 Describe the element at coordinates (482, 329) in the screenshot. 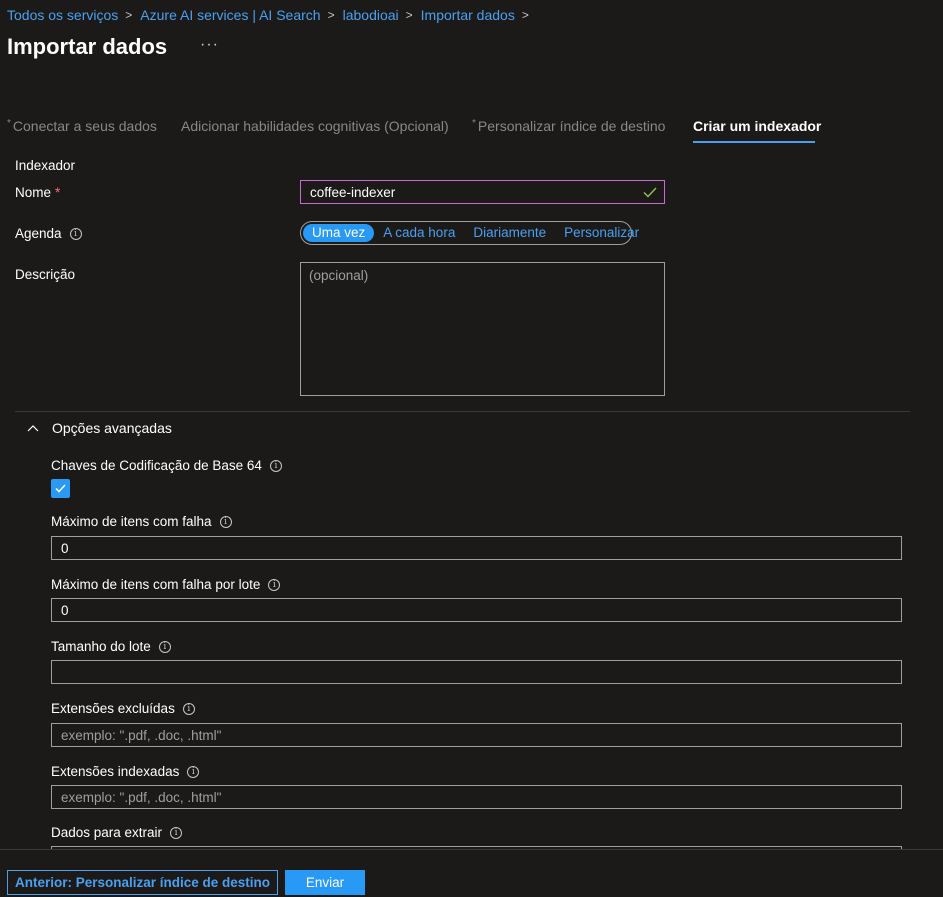

I see `description-textarea: (opcional)` at that location.